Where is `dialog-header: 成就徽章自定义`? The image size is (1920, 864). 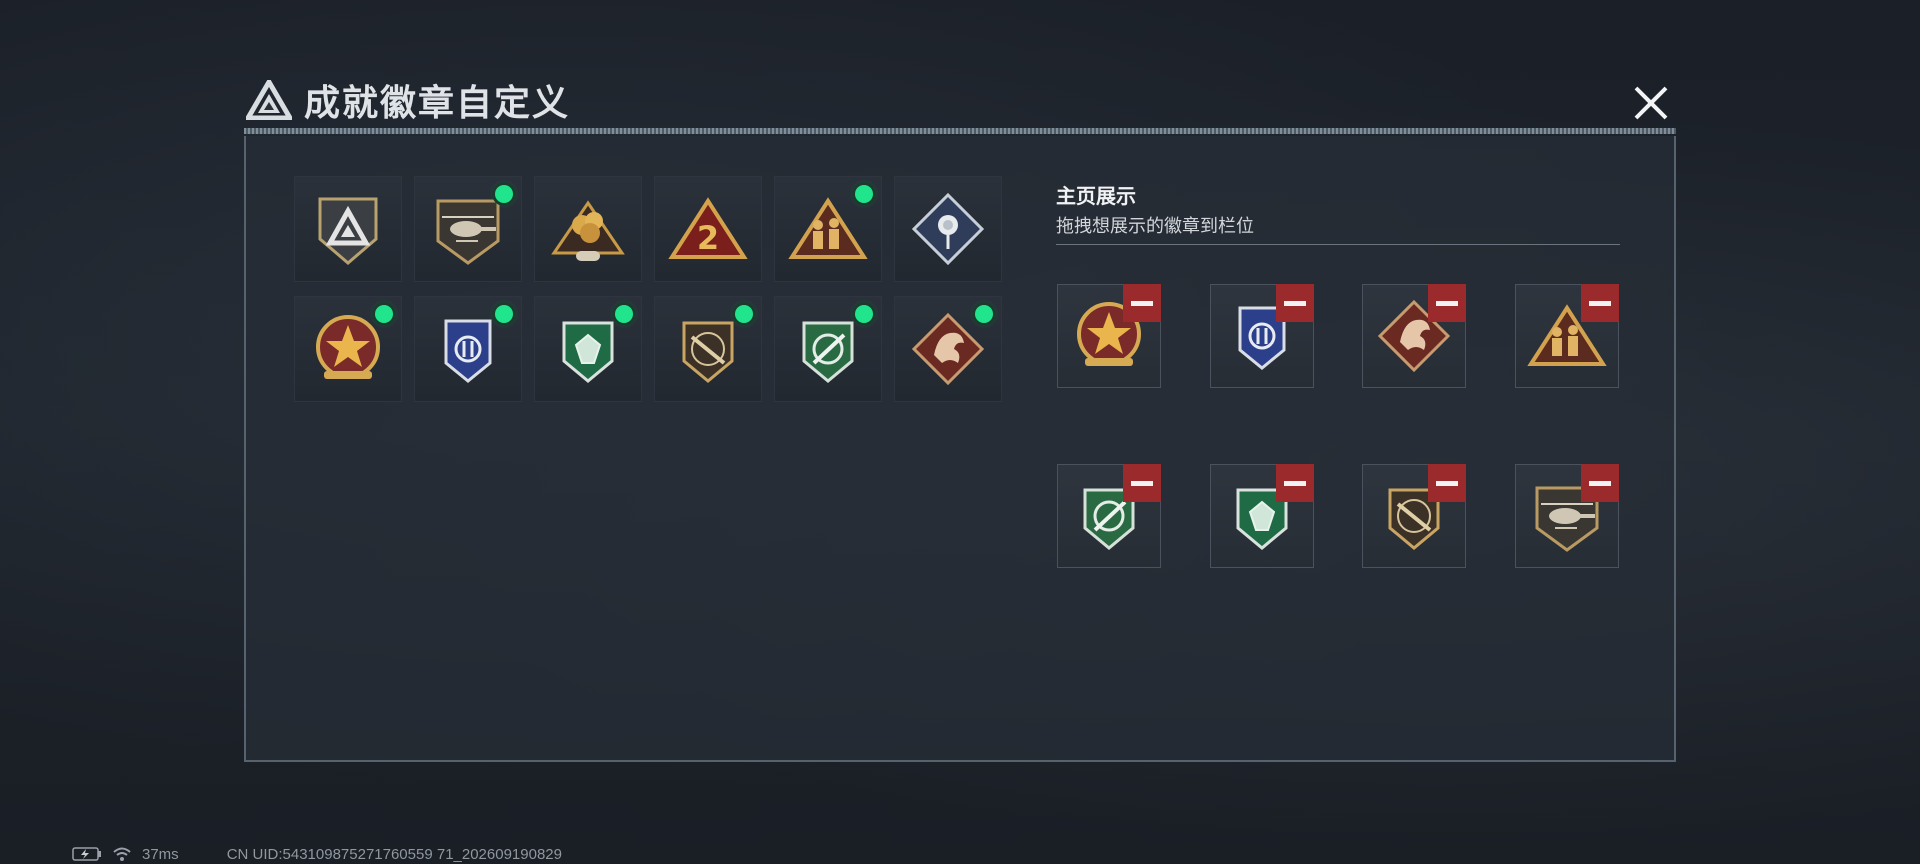 dialog-header: 成就徽章自定义 is located at coordinates (408, 100).